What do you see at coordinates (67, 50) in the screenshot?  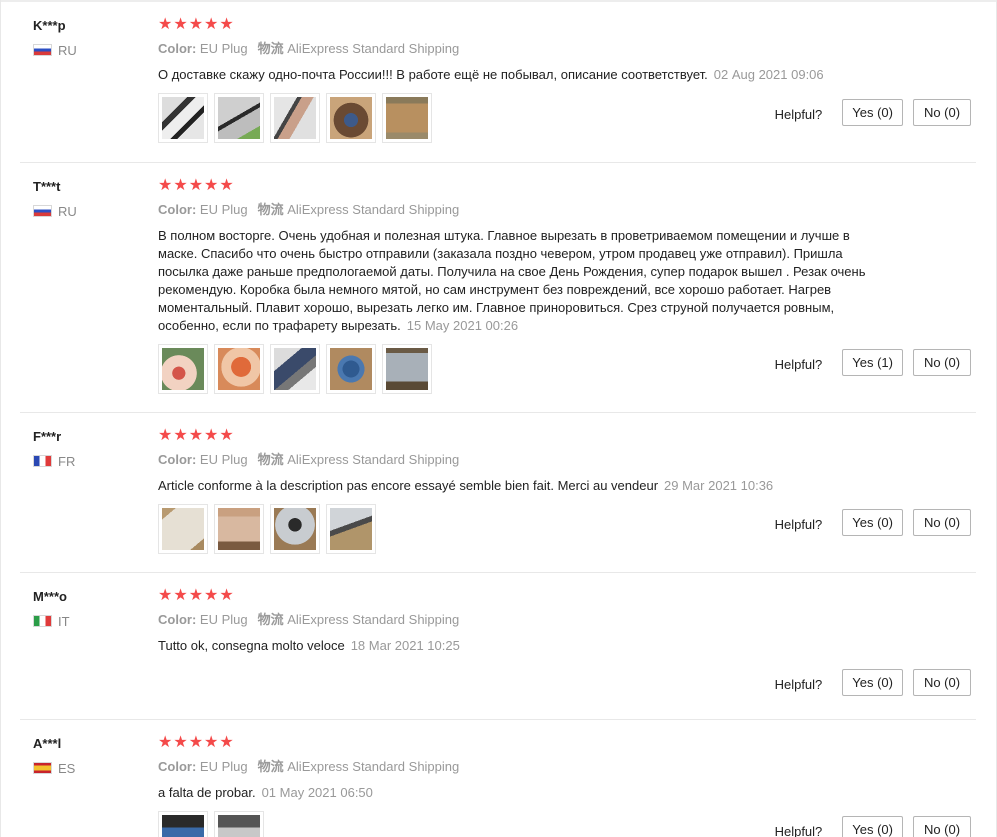 I see `country-code: RU` at bounding box center [67, 50].